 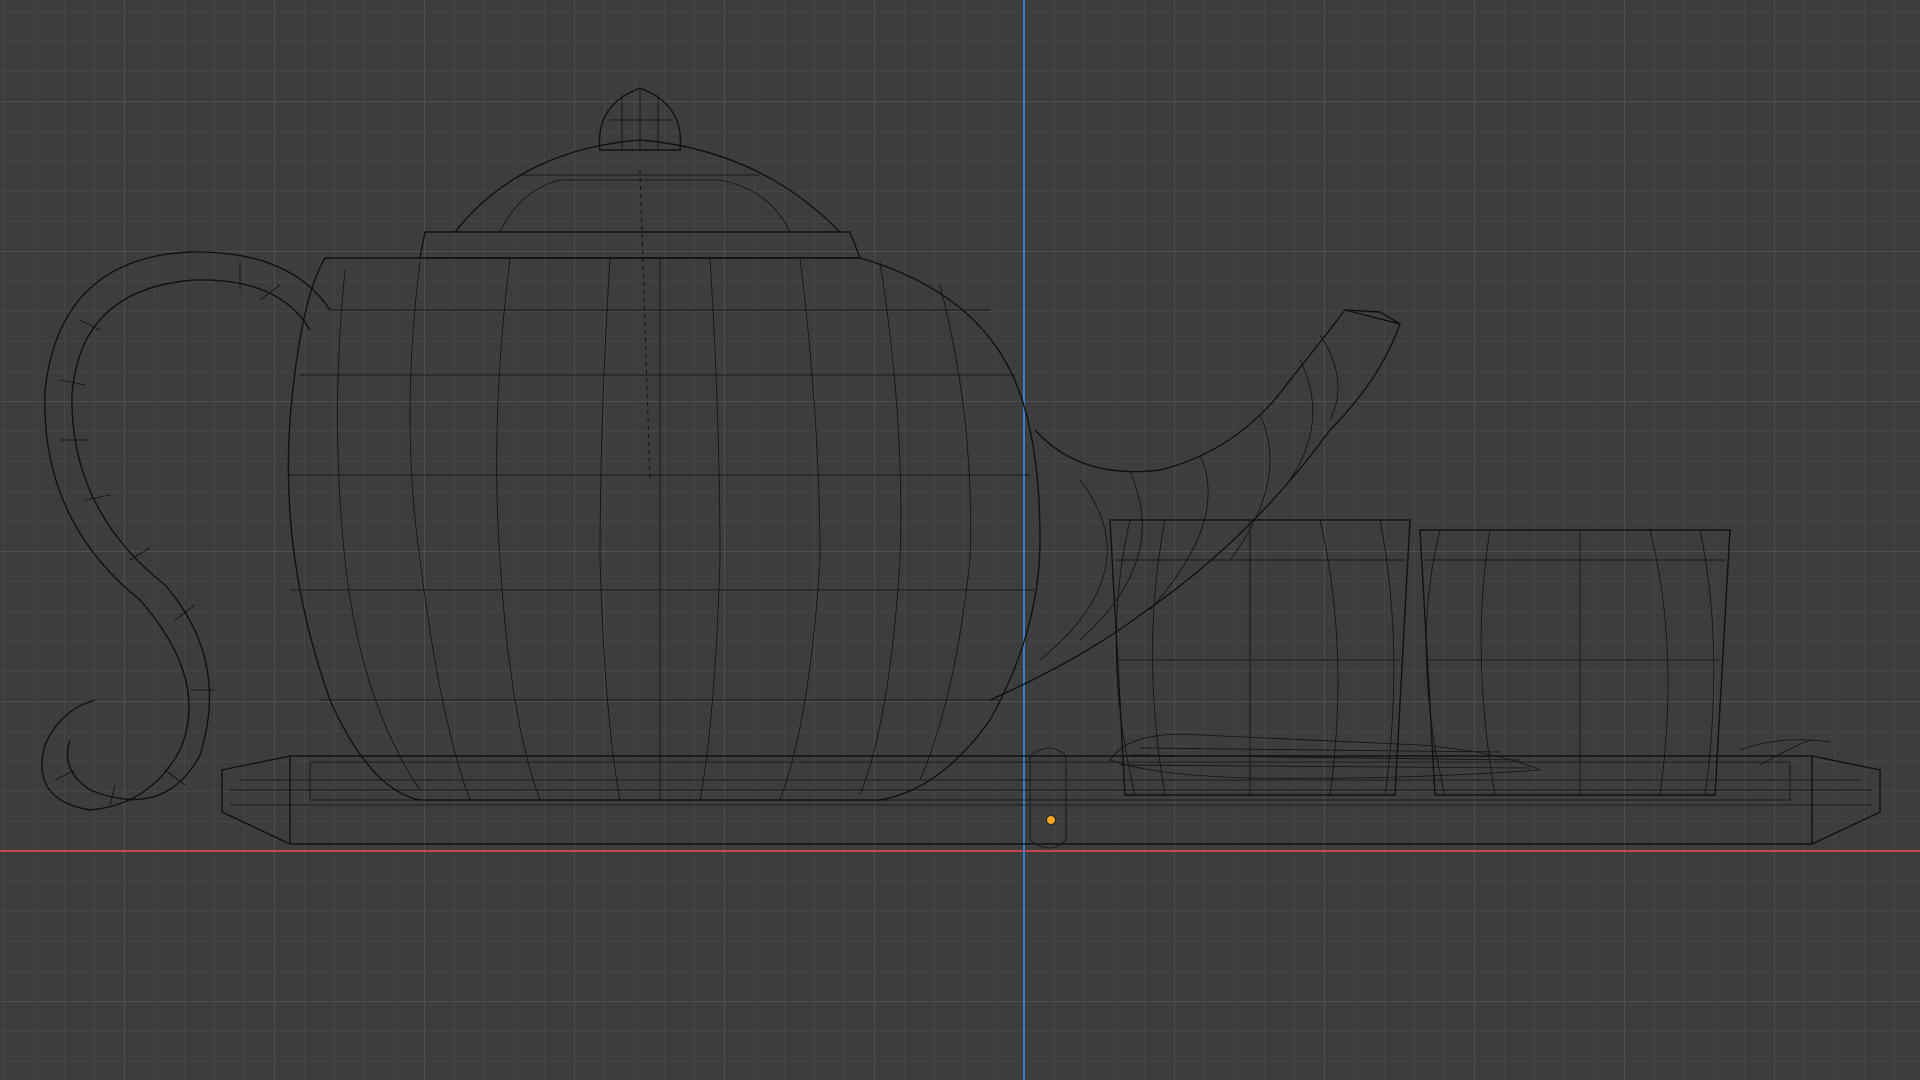 What do you see at coordinates (186, 531) in the screenshot?
I see `teapot-handle` at bounding box center [186, 531].